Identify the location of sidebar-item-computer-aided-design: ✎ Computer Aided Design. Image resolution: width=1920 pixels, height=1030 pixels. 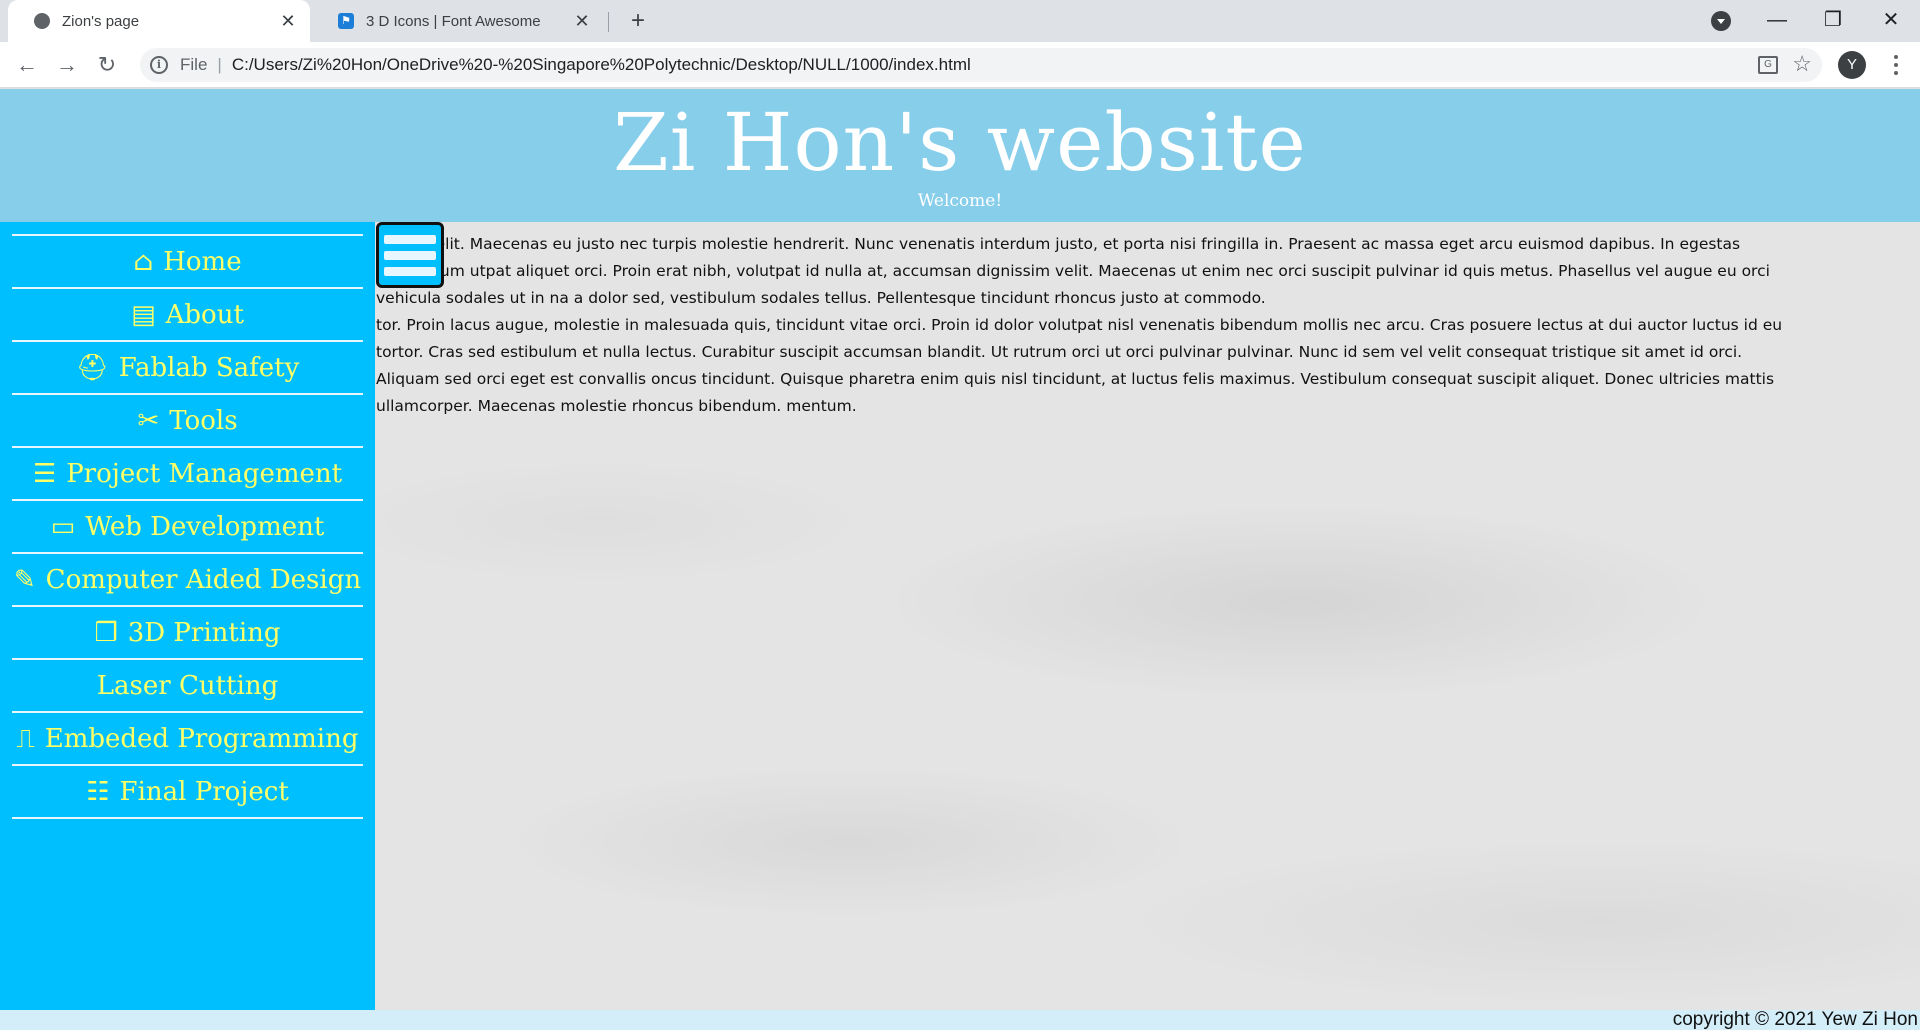
(187, 580).